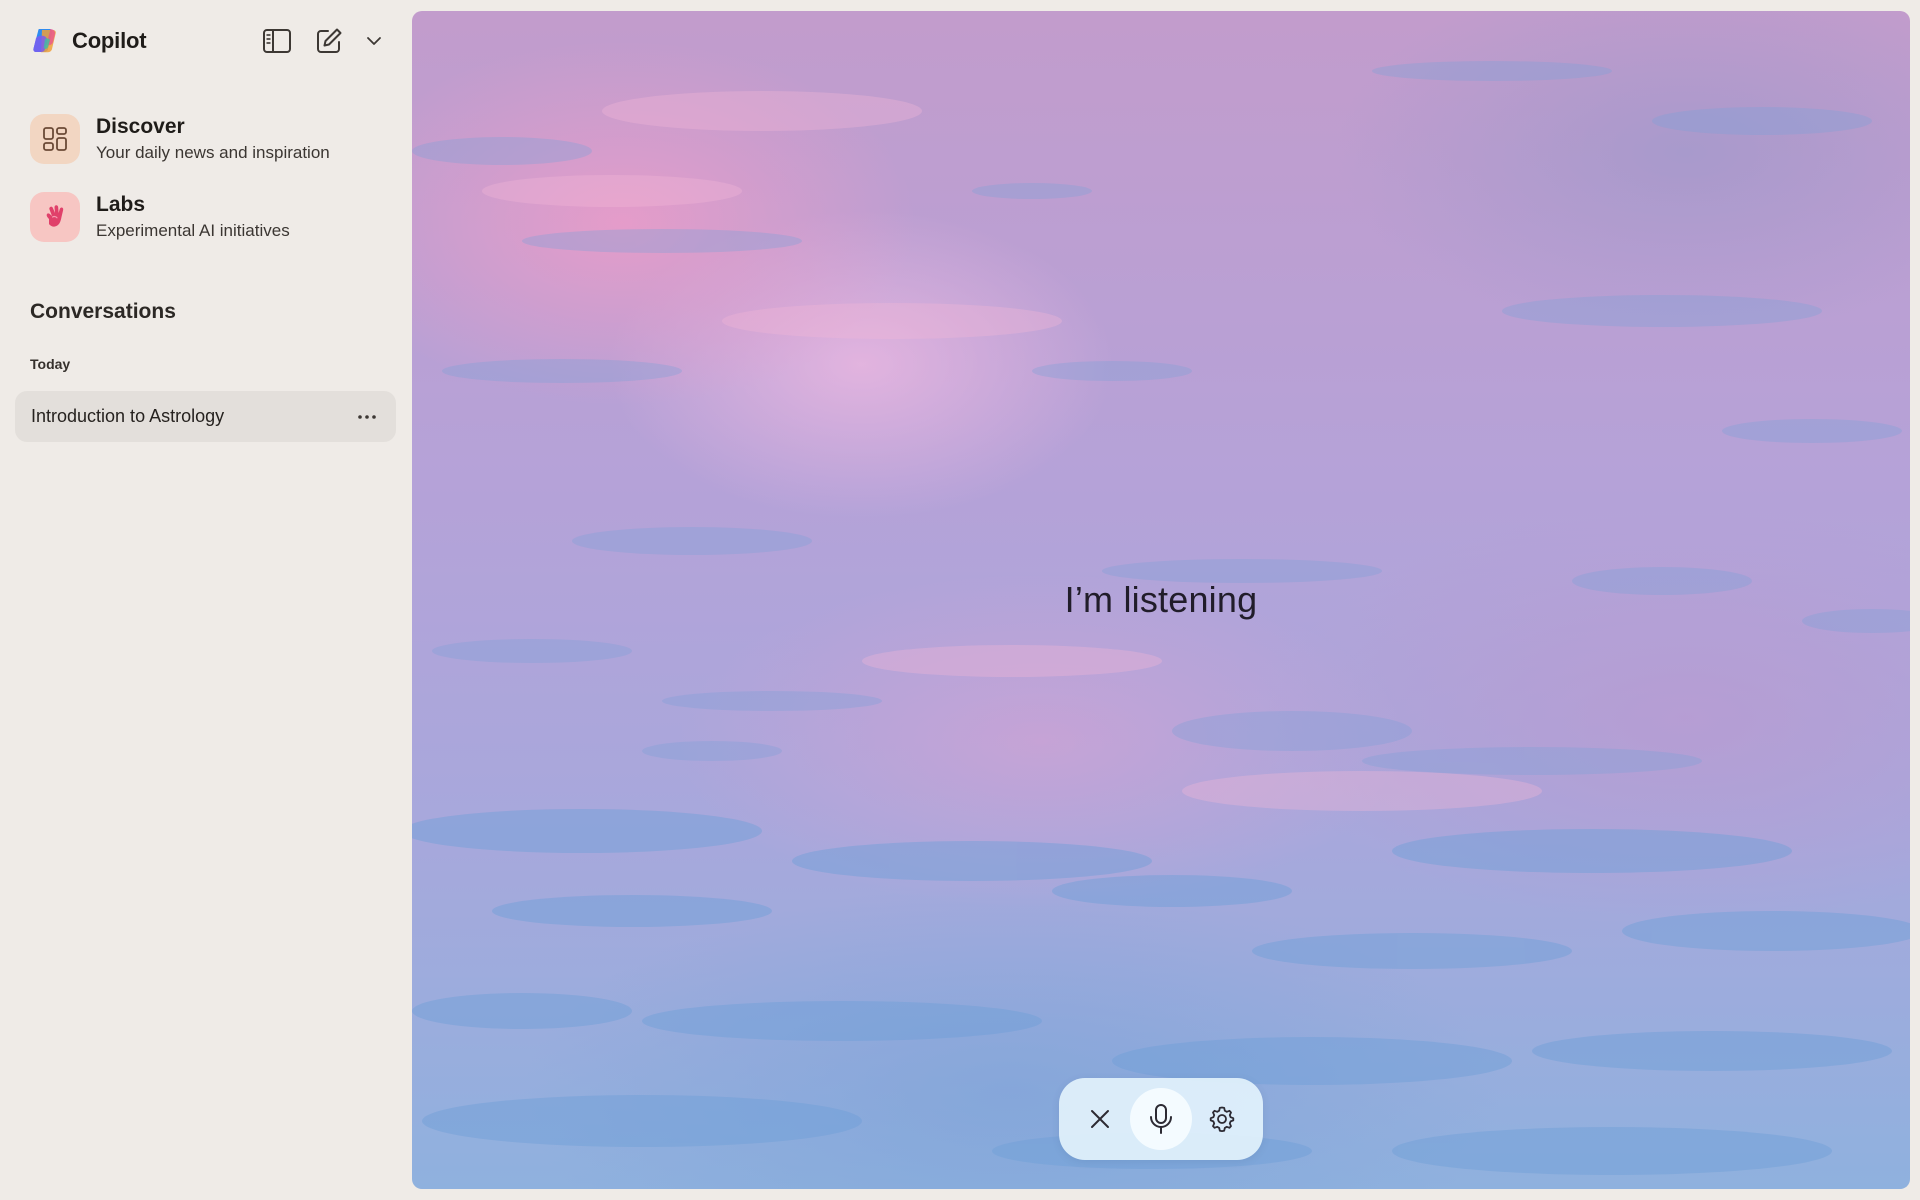  What do you see at coordinates (50, 364) in the screenshot?
I see `conversation-group-label: Today` at bounding box center [50, 364].